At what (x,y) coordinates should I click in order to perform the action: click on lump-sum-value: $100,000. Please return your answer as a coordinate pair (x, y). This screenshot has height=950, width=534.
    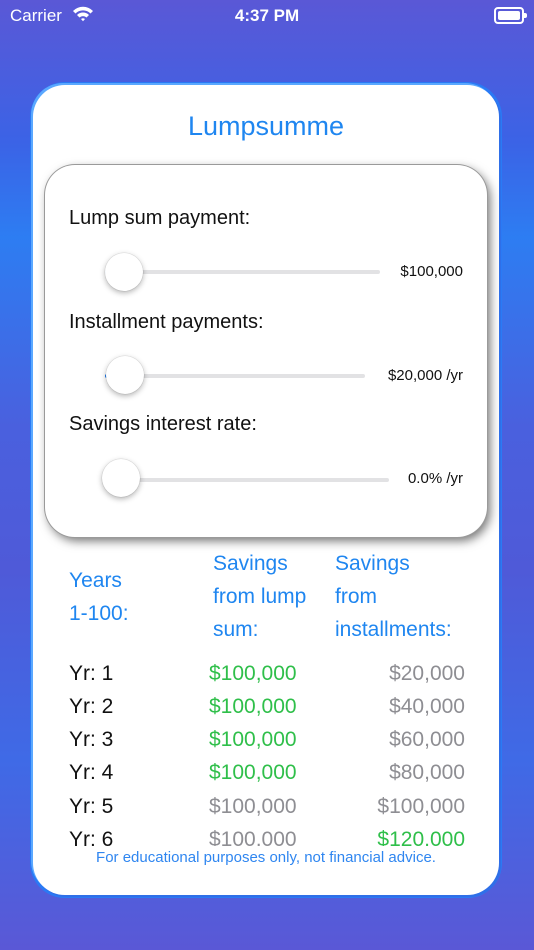
    Looking at the image, I should click on (431, 271).